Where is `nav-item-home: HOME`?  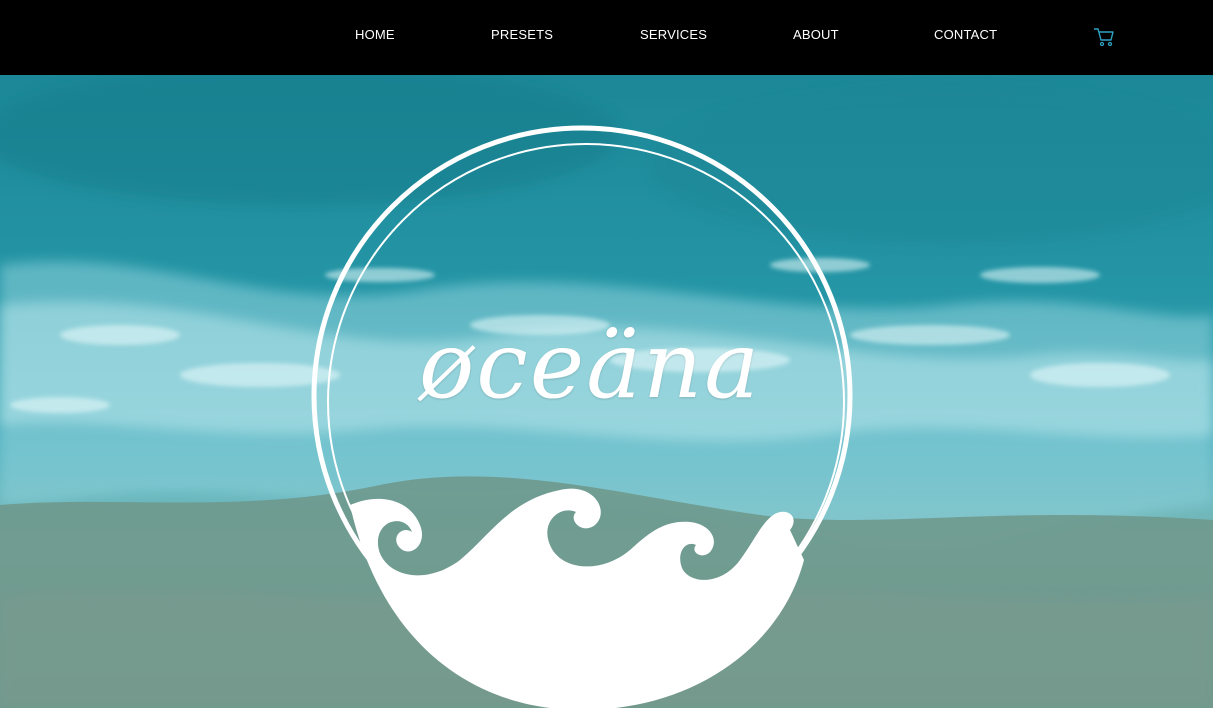
nav-item-home: HOME is located at coordinates (375, 34).